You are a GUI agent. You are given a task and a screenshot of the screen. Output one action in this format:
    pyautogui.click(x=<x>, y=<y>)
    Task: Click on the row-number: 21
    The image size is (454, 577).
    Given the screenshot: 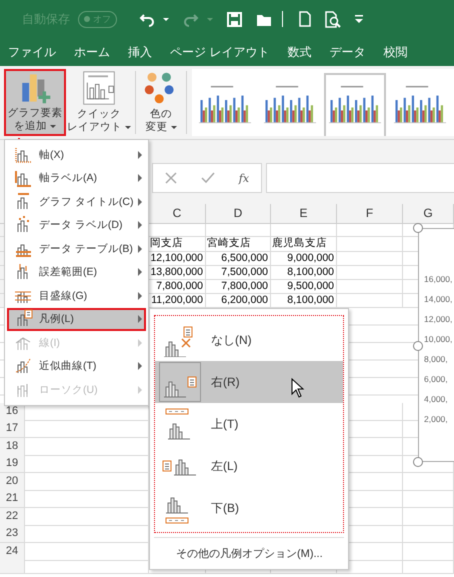 What is the action you would take?
    pyautogui.click(x=12, y=499)
    